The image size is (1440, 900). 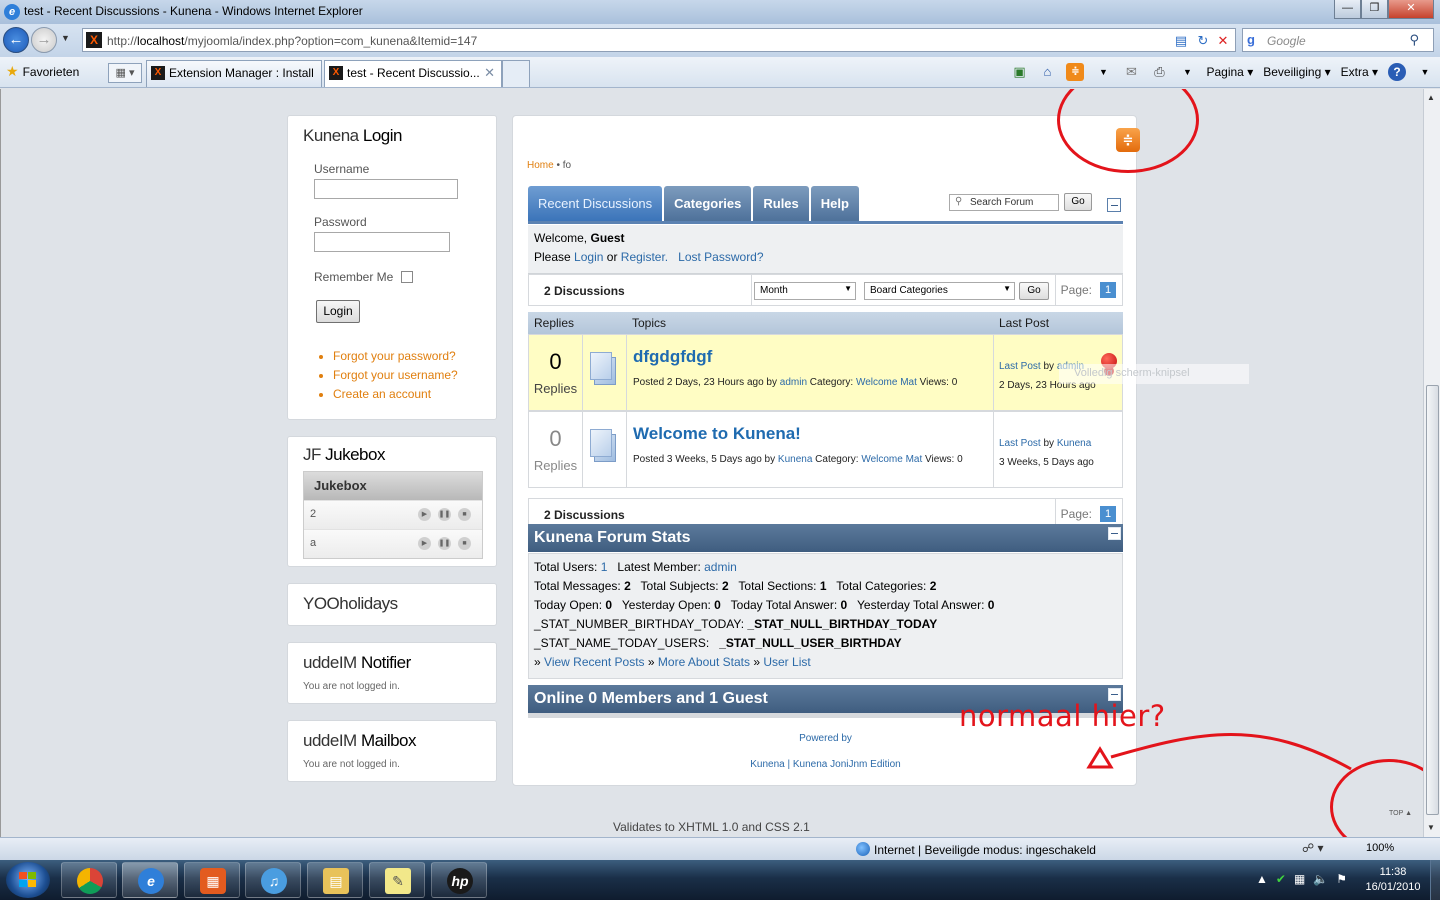 What do you see at coordinates (1432, 600) in the screenshot?
I see `scrollbar-thumb` at bounding box center [1432, 600].